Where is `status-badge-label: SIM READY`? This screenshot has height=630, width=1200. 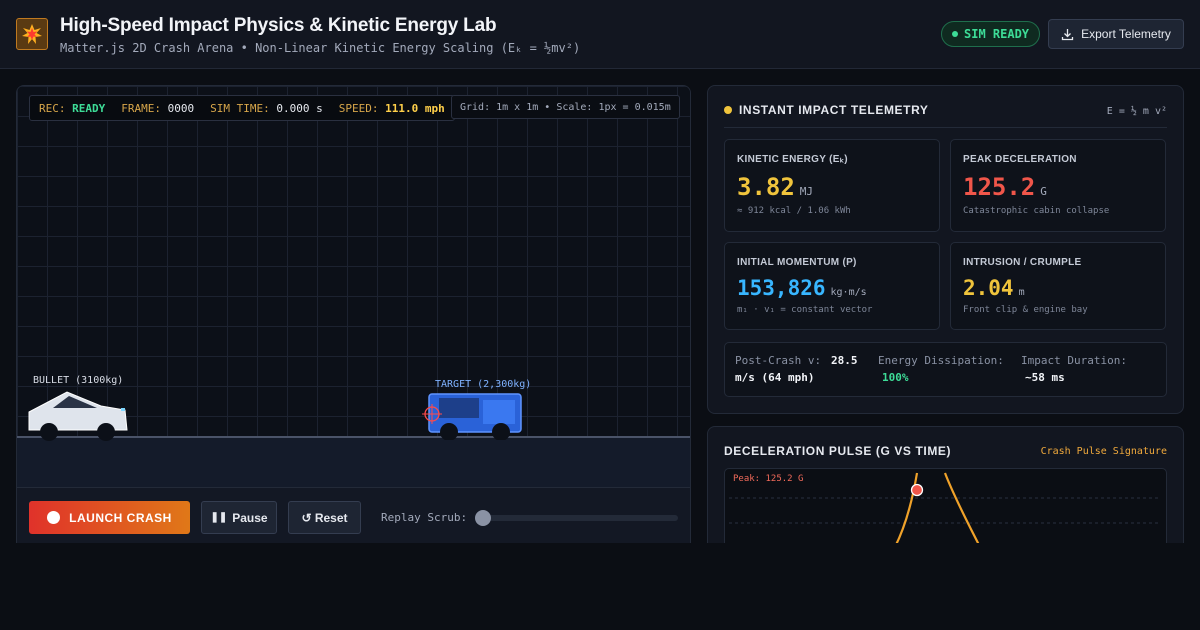
status-badge-label: SIM READY is located at coordinates (997, 34).